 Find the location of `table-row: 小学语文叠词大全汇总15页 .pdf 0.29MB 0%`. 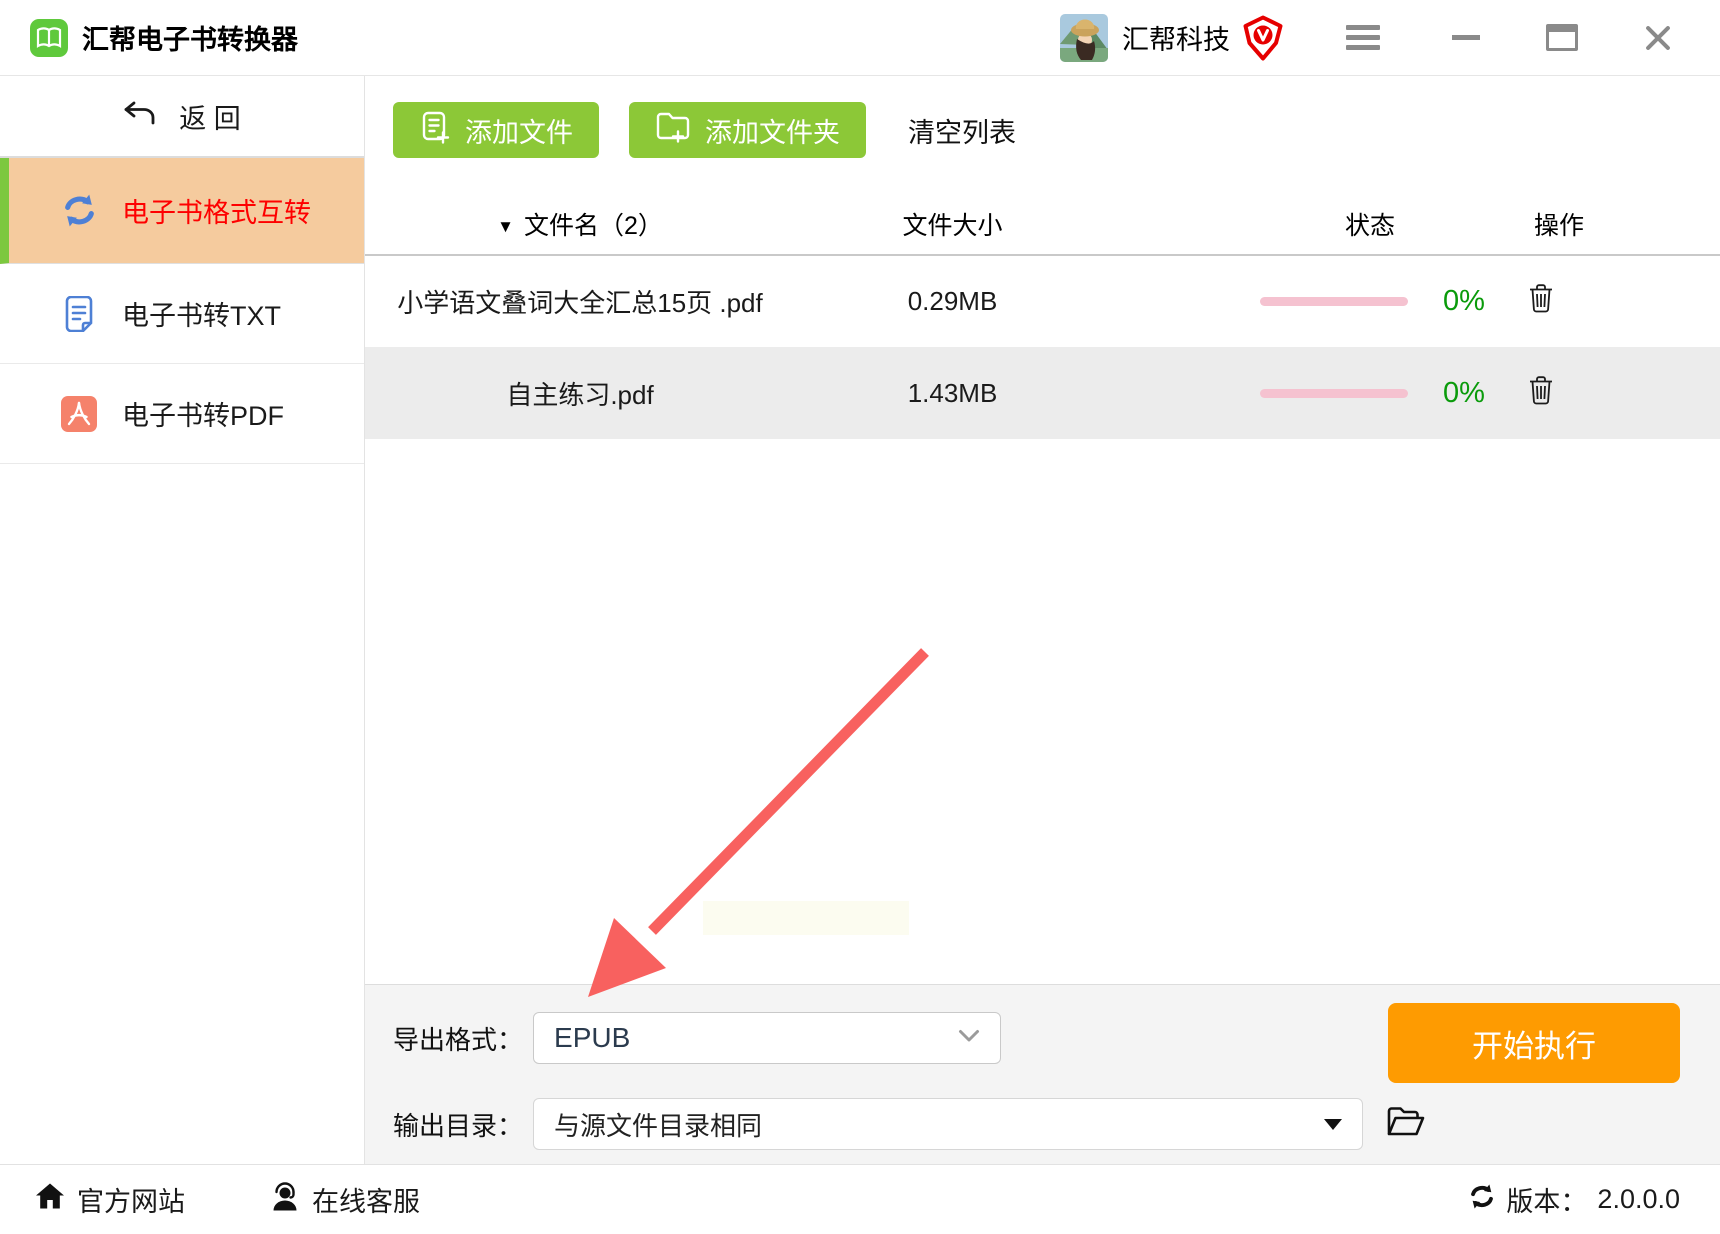

table-row: 小学语文叠词大全汇总15页 .pdf 0.29MB 0% is located at coordinates (1042, 301).